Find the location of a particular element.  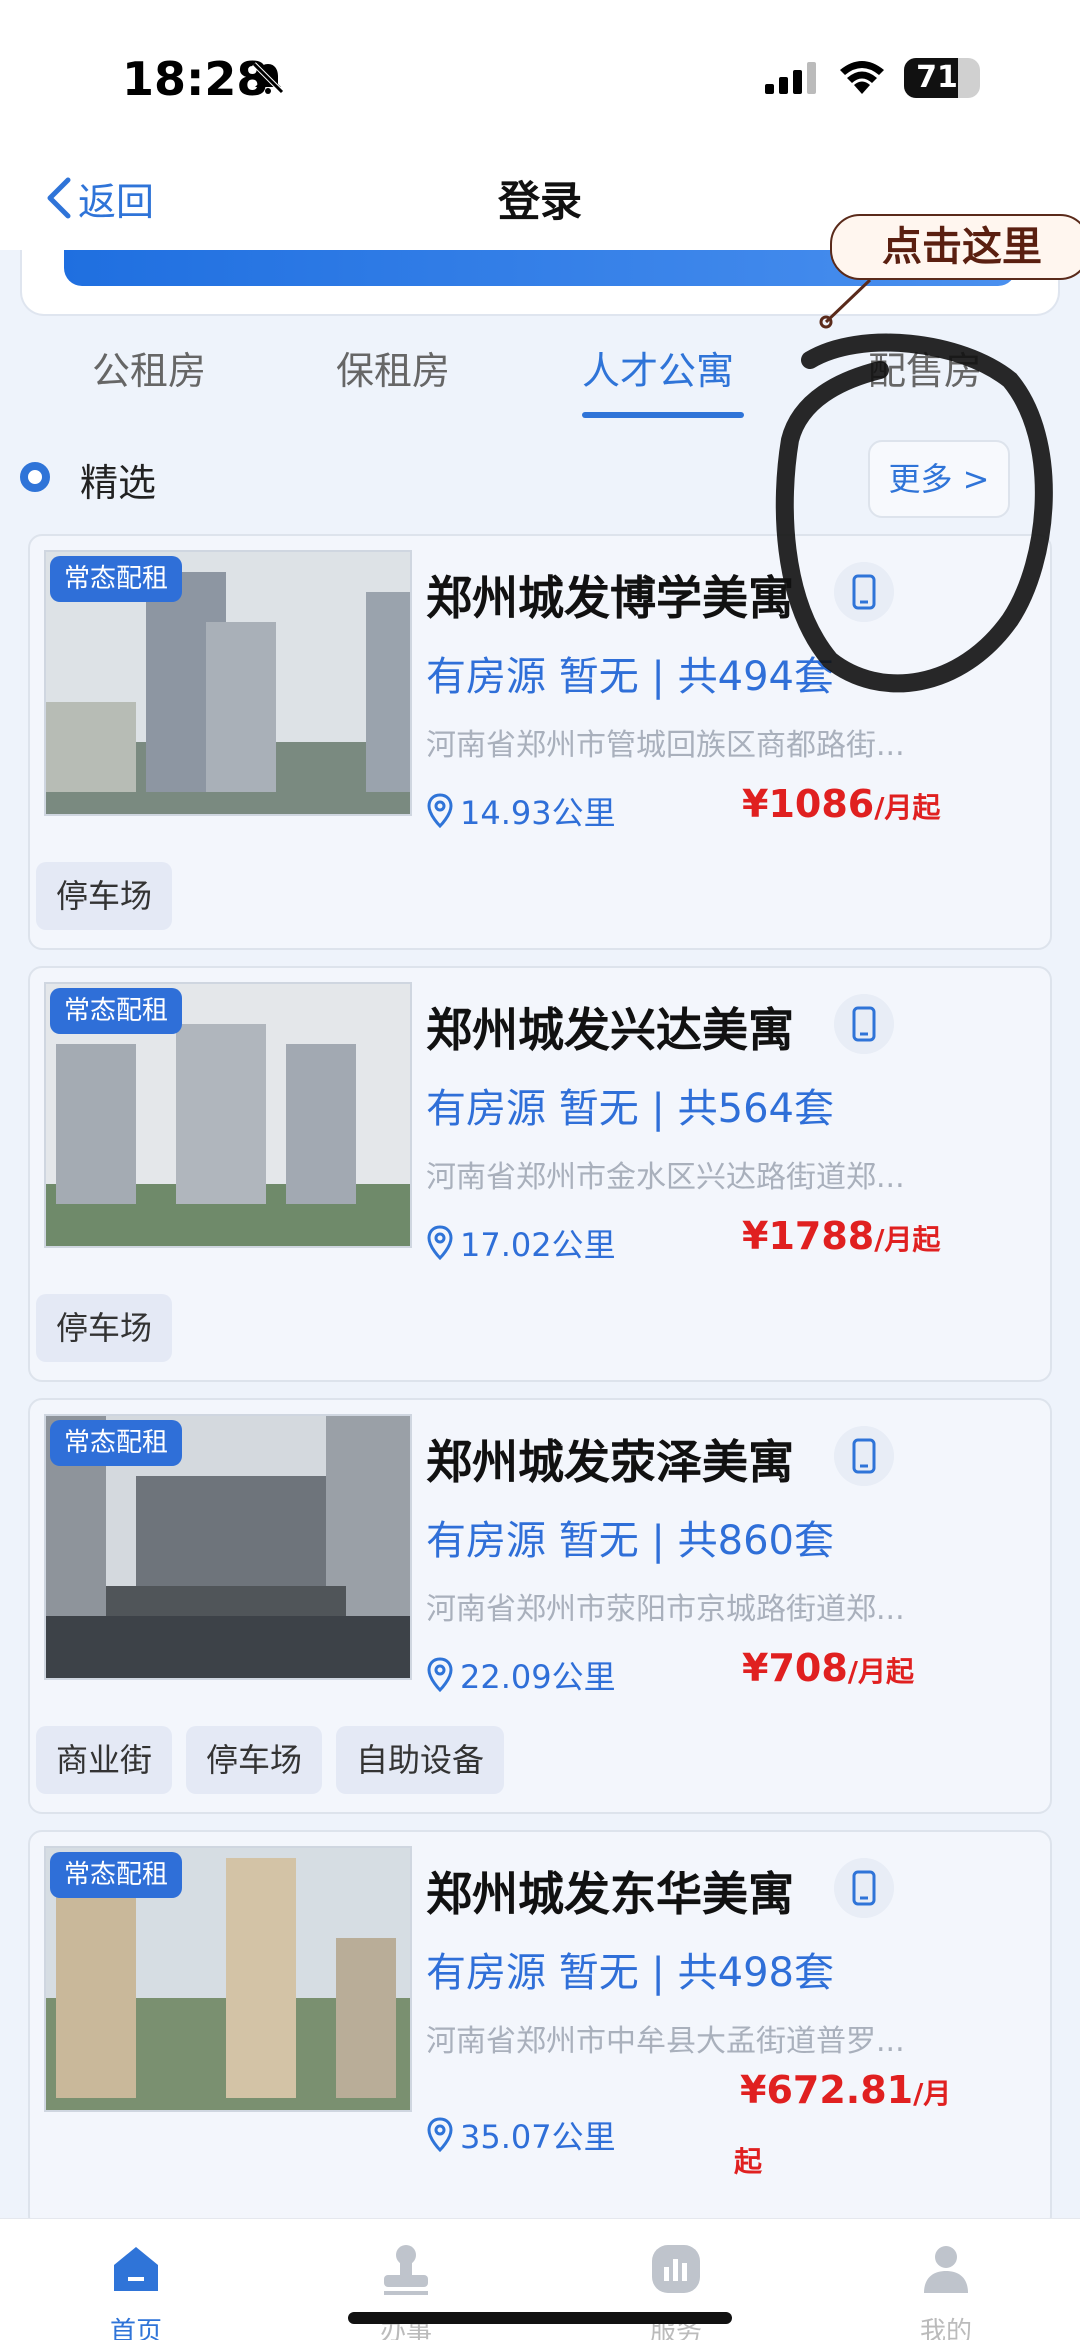

listing-name: 郑州城发博学美寓 is located at coordinates (610, 598).